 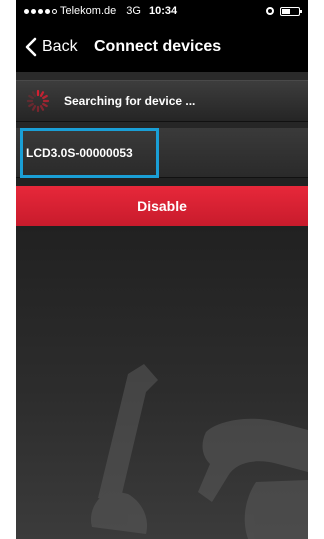 I want to click on device-name: LCD3.0S-00000053, so click(x=79, y=153).